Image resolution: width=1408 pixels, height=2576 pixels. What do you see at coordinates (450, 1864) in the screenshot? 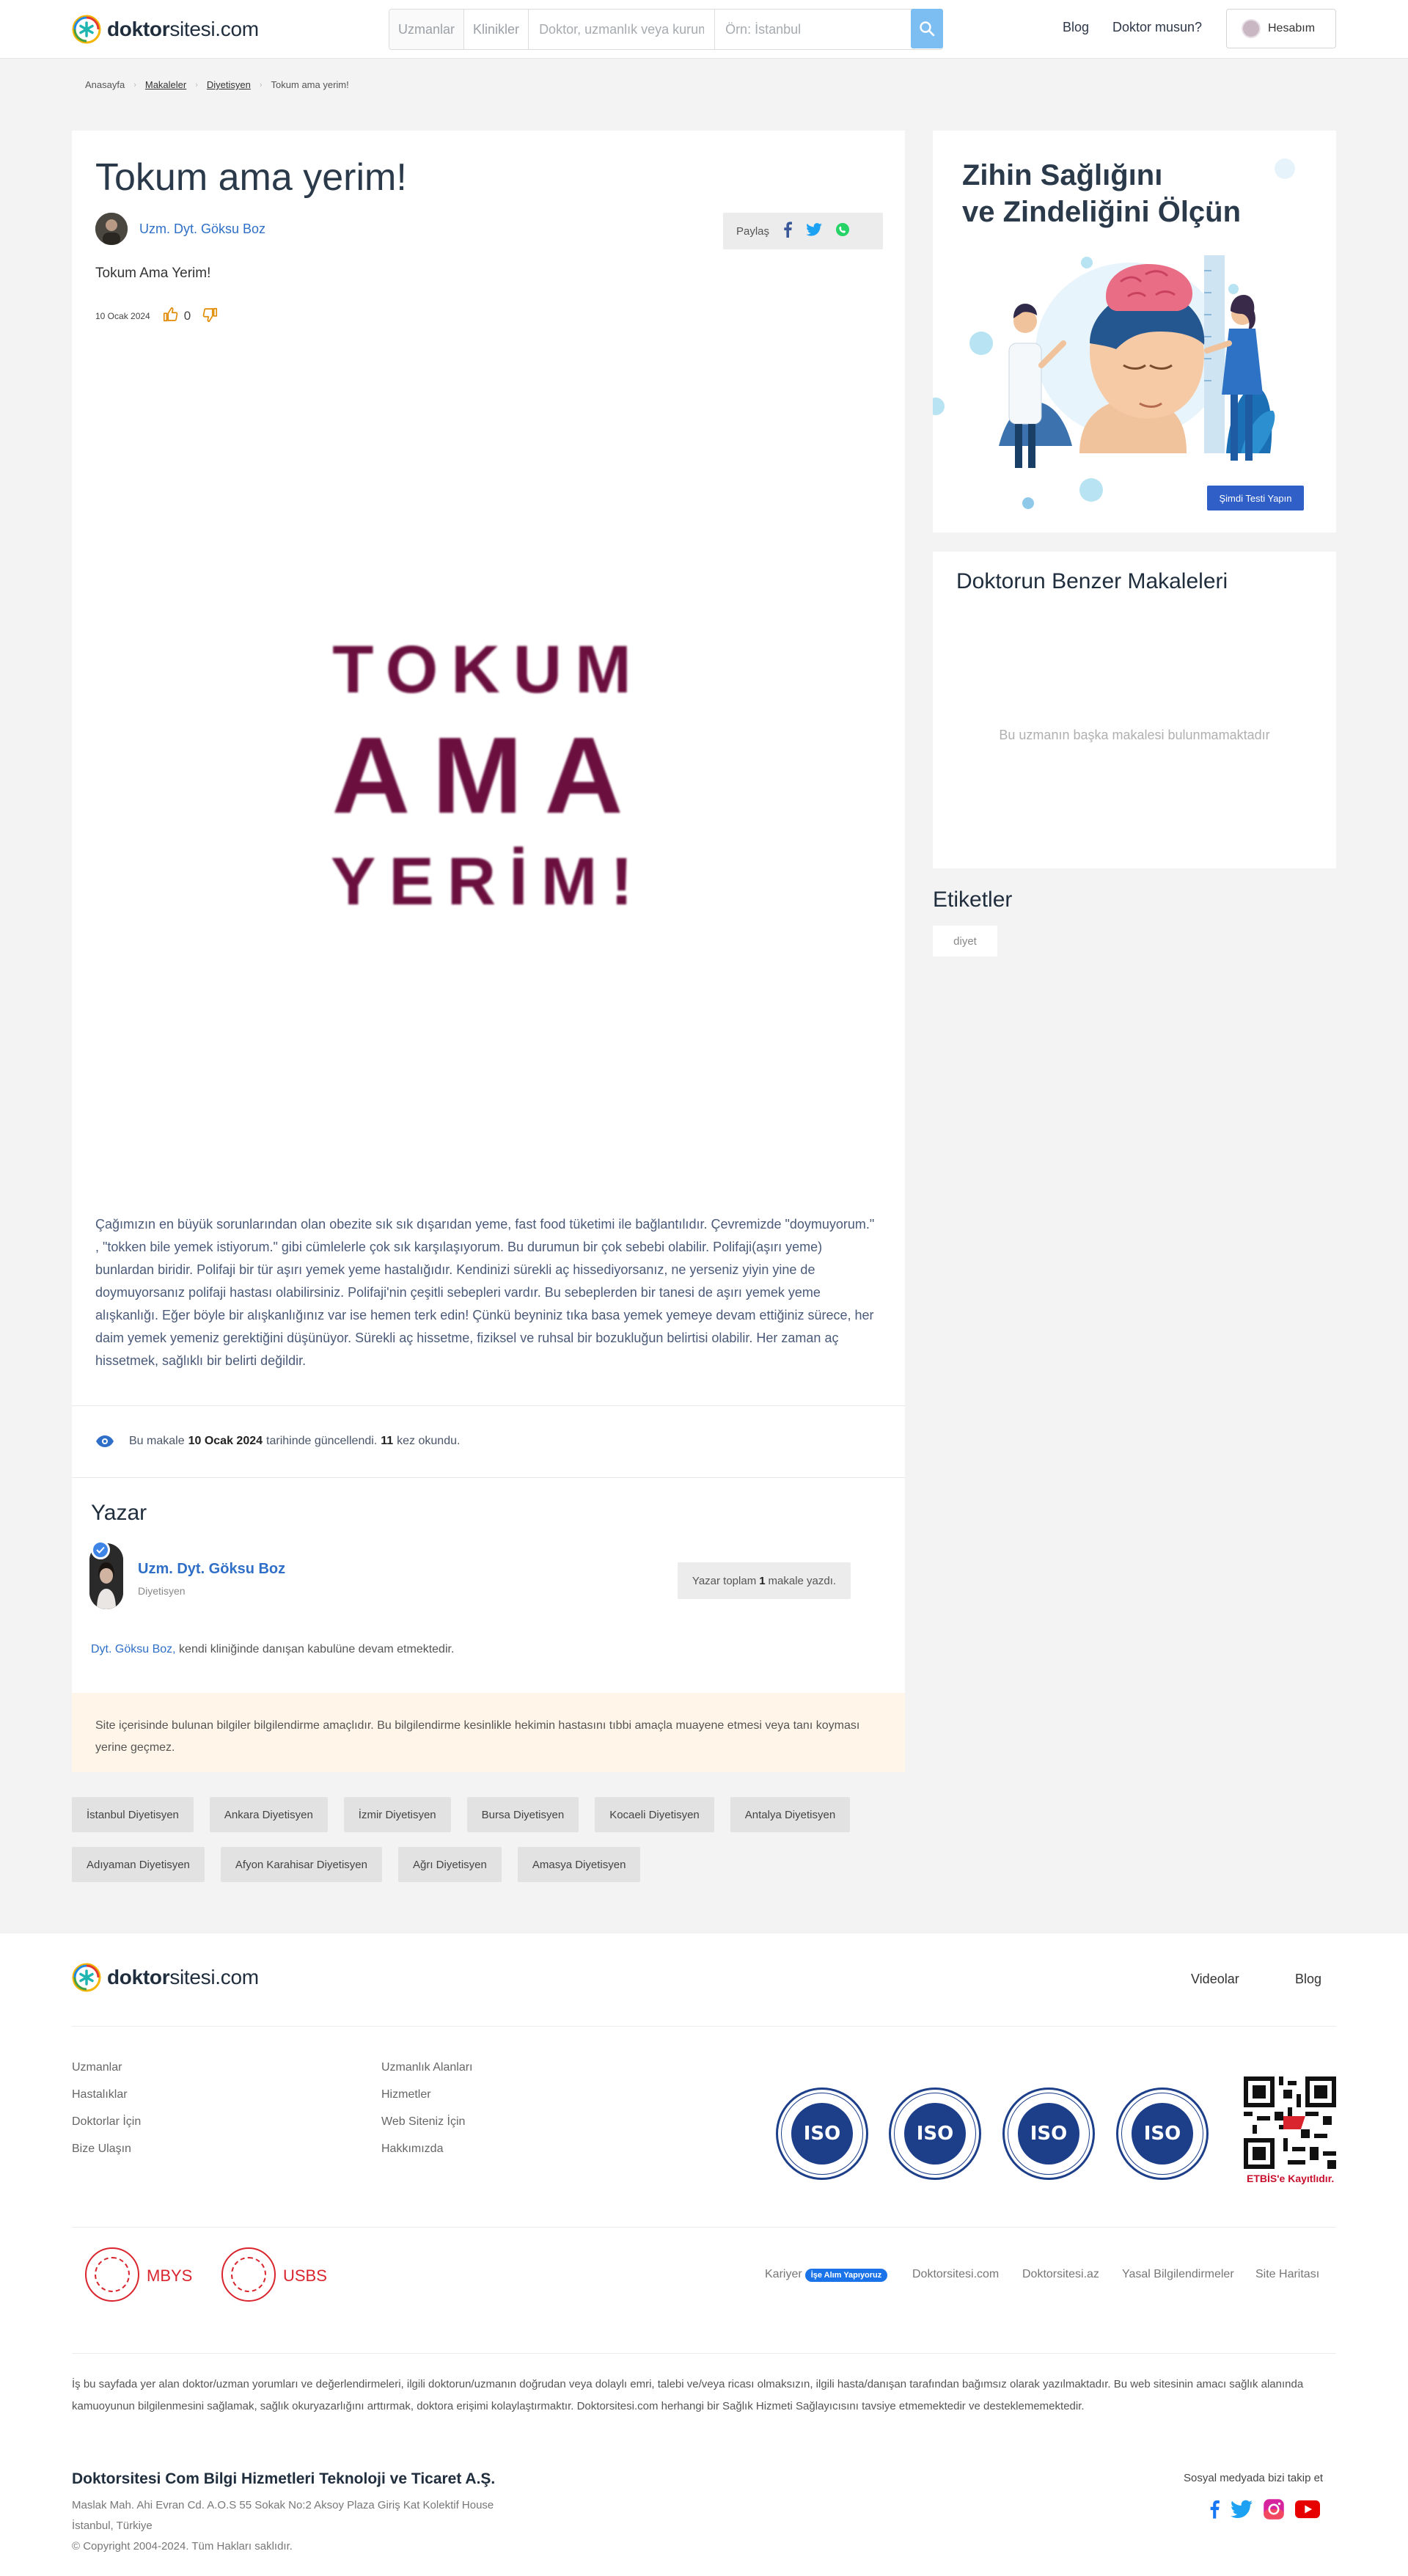
I see `city-tag: Ağrı Diyetisyen` at bounding box center [450, 1864].